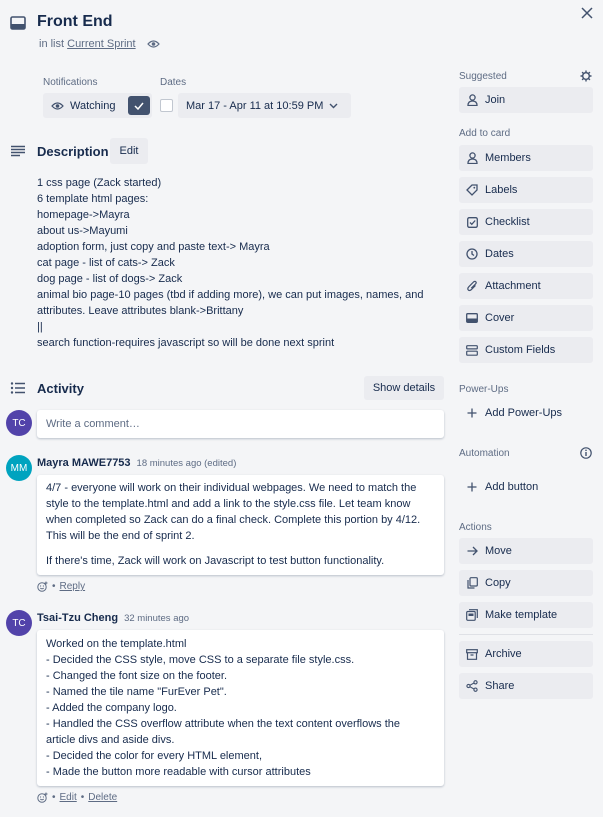 The height and width of the screenshot is (817, 603). I want to click on description-line: cat page - list of cats-> Zack, so click(106, 263).